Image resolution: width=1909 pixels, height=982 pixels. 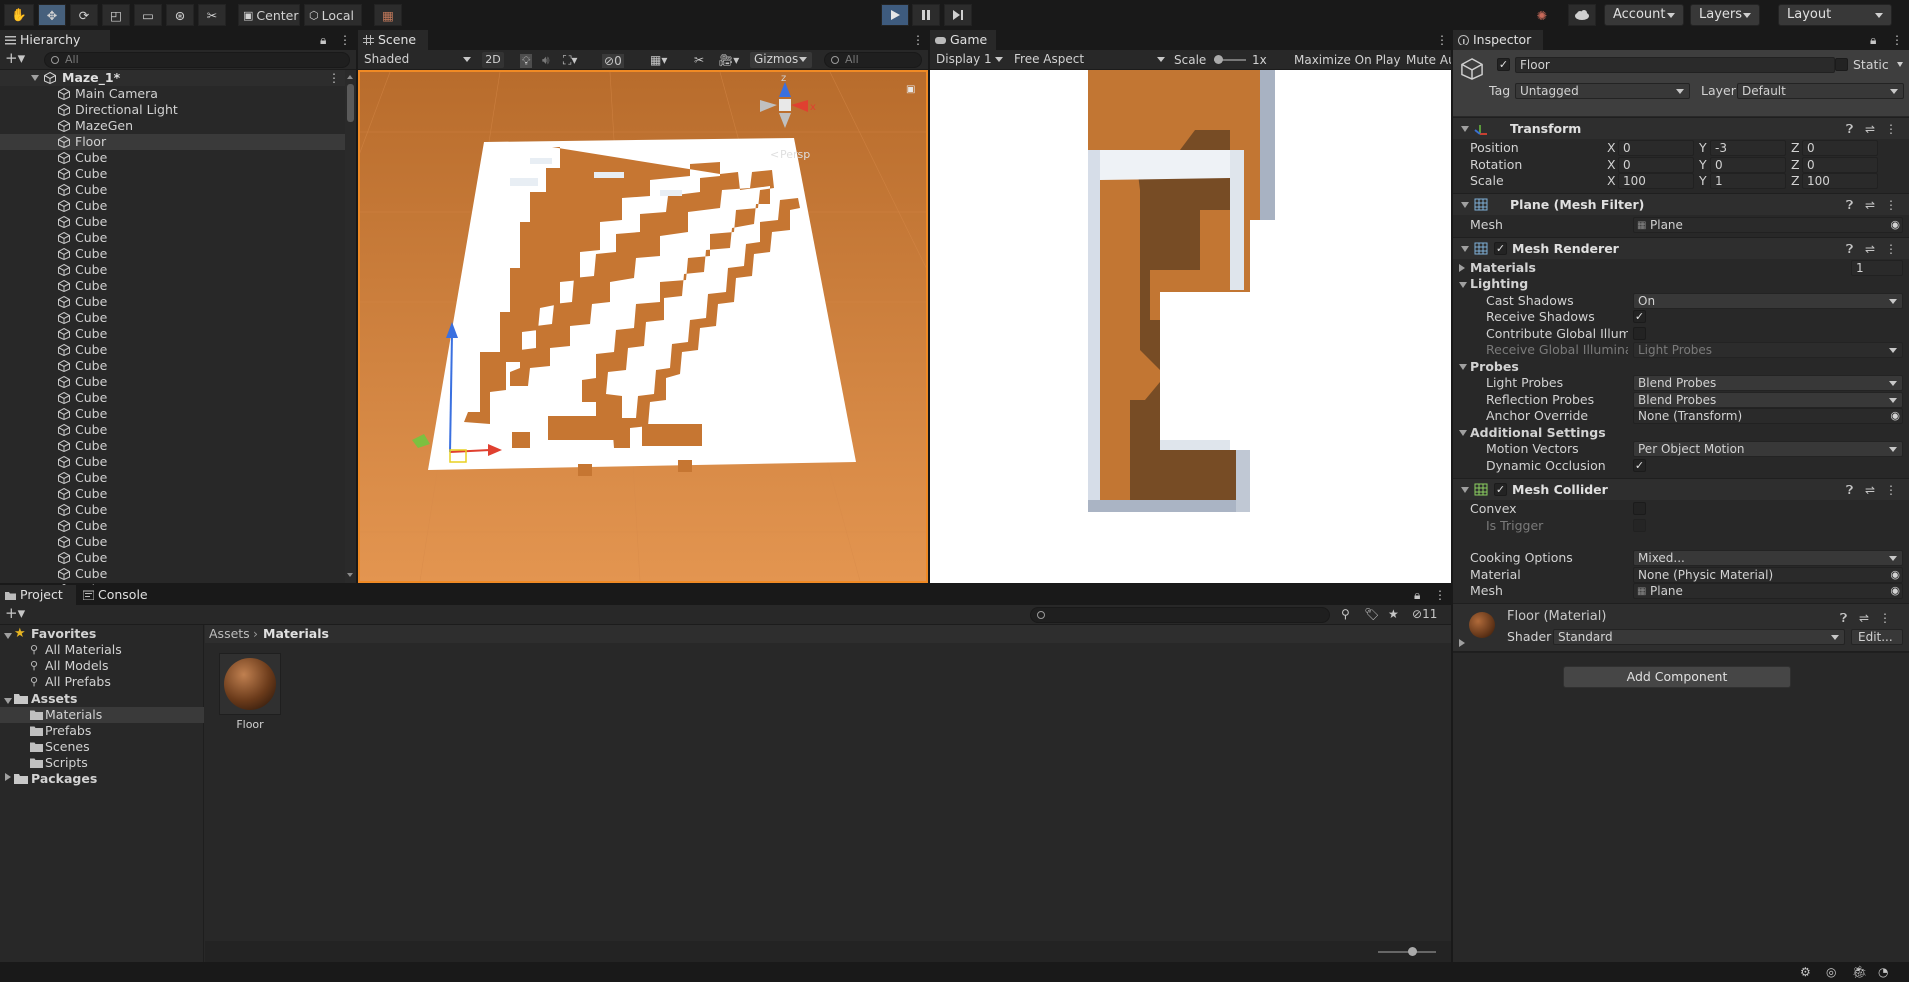 I want to click on add-component-button: Add Component, so click(x=1677, y=677).